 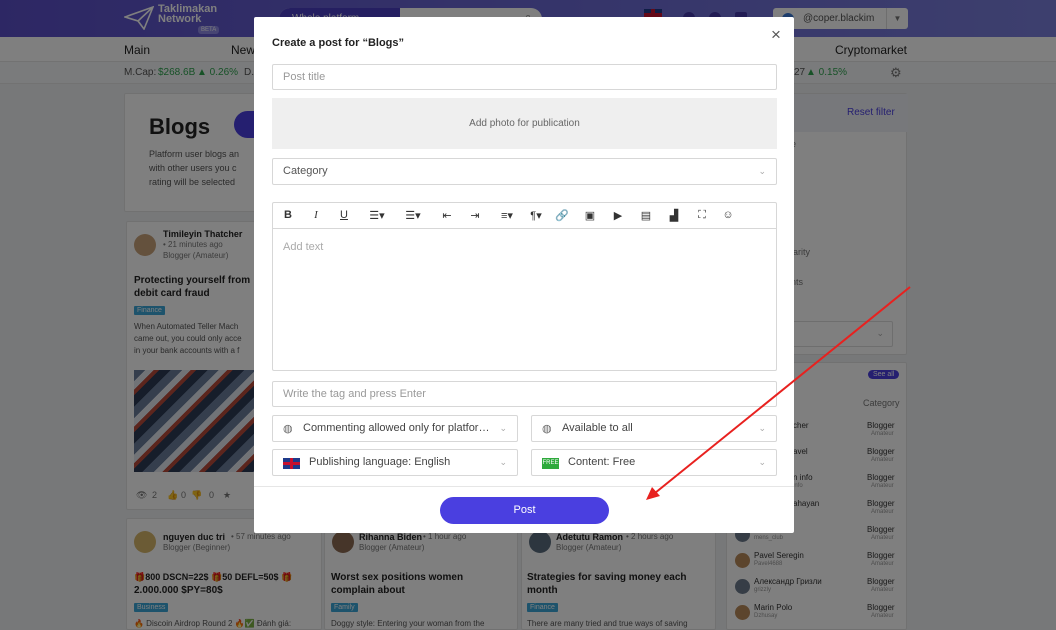 I want to click on annotation-arrow, so click(x=778, y=393).